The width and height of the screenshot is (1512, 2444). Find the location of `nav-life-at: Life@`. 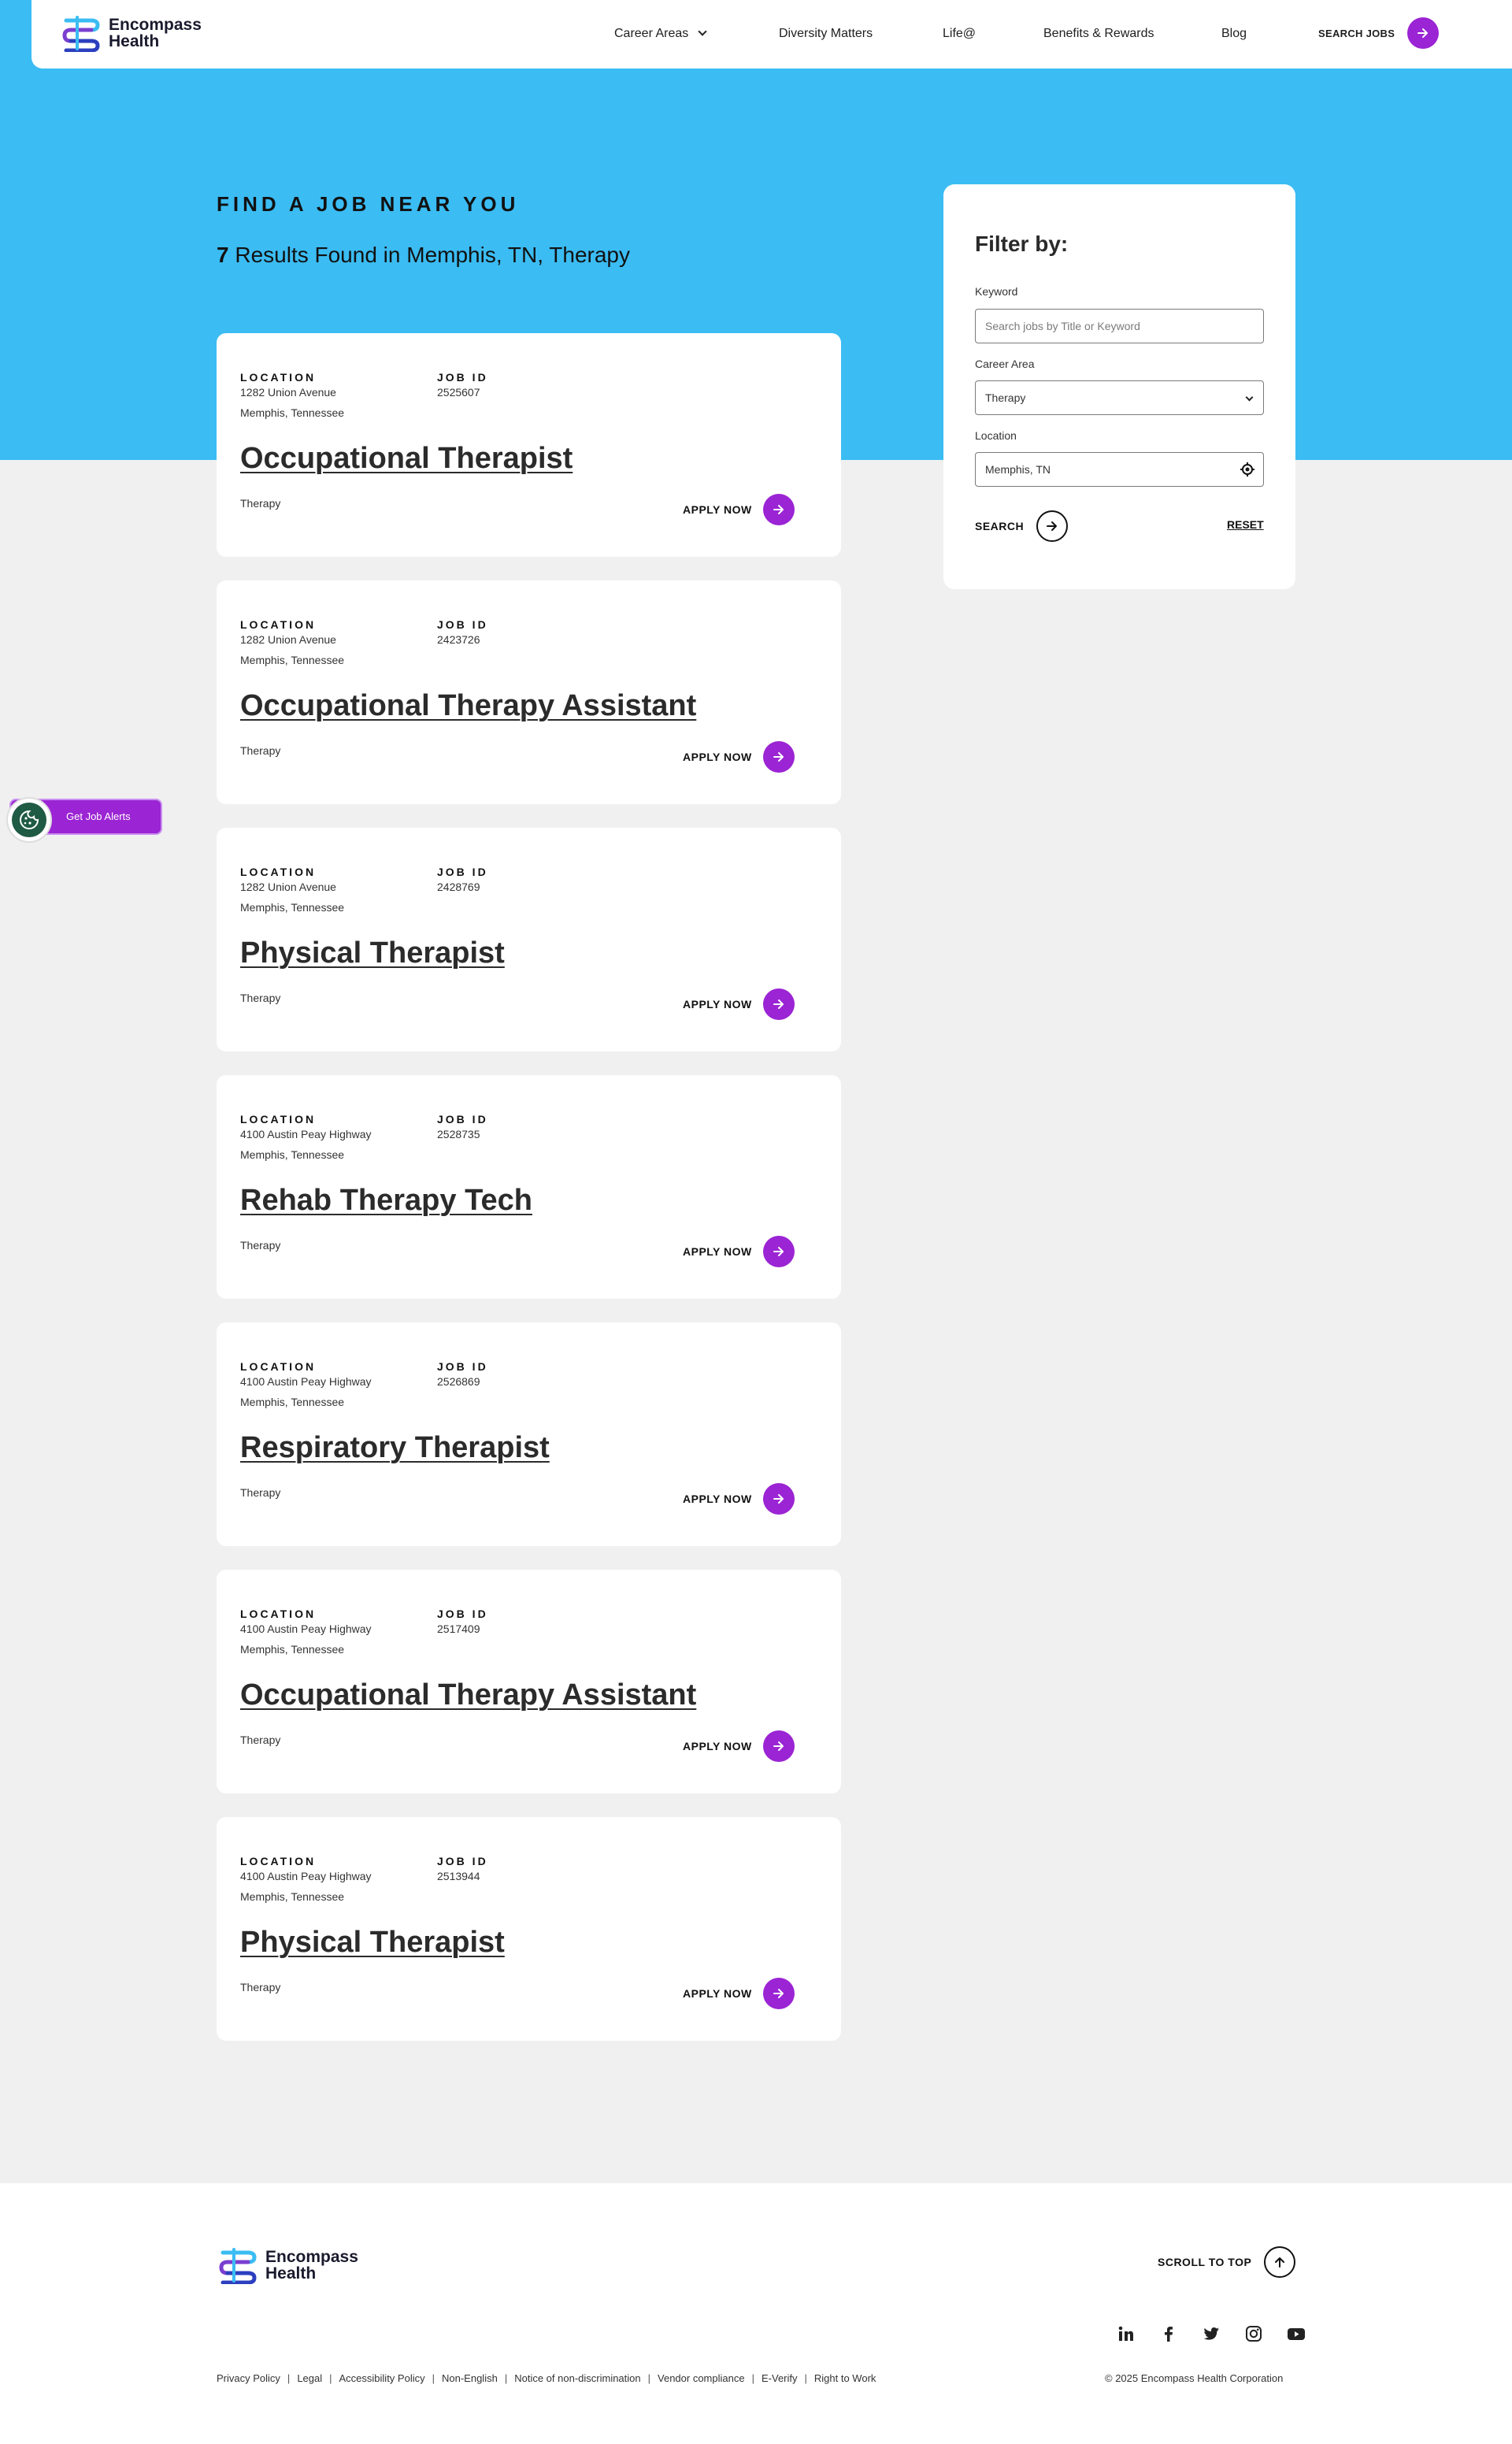

nav-life-at: Life@ is located at coordinates (959, 34).